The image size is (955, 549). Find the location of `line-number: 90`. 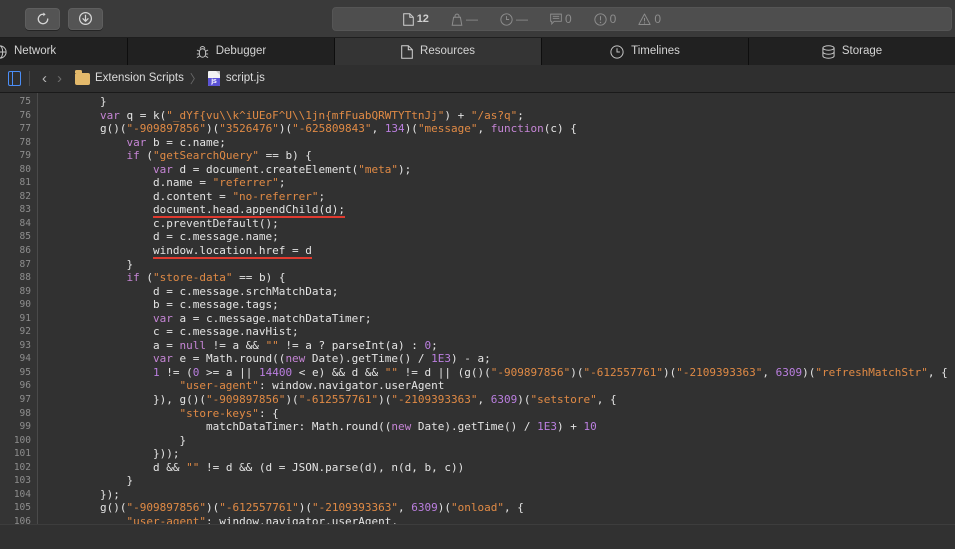

line-number: 90 is located at coordinates (18, 305).